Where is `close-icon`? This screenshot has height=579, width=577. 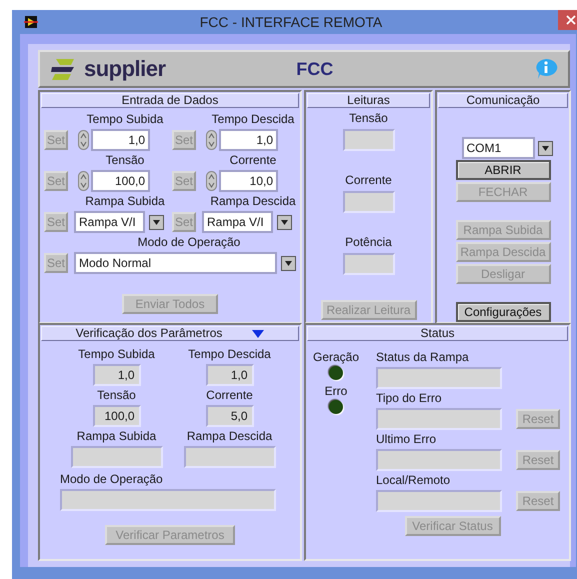 close-icon is located at coordinates (571, 20).